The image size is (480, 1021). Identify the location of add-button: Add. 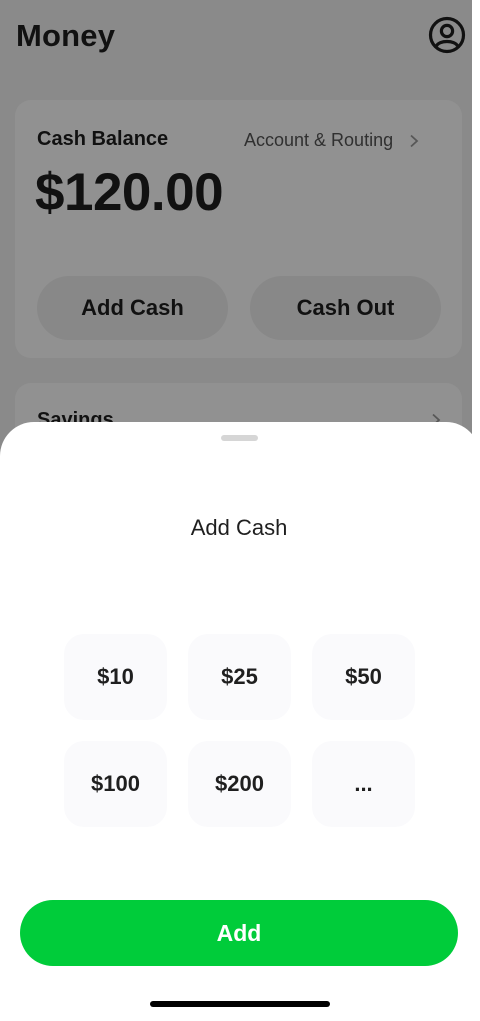
(239, 933).